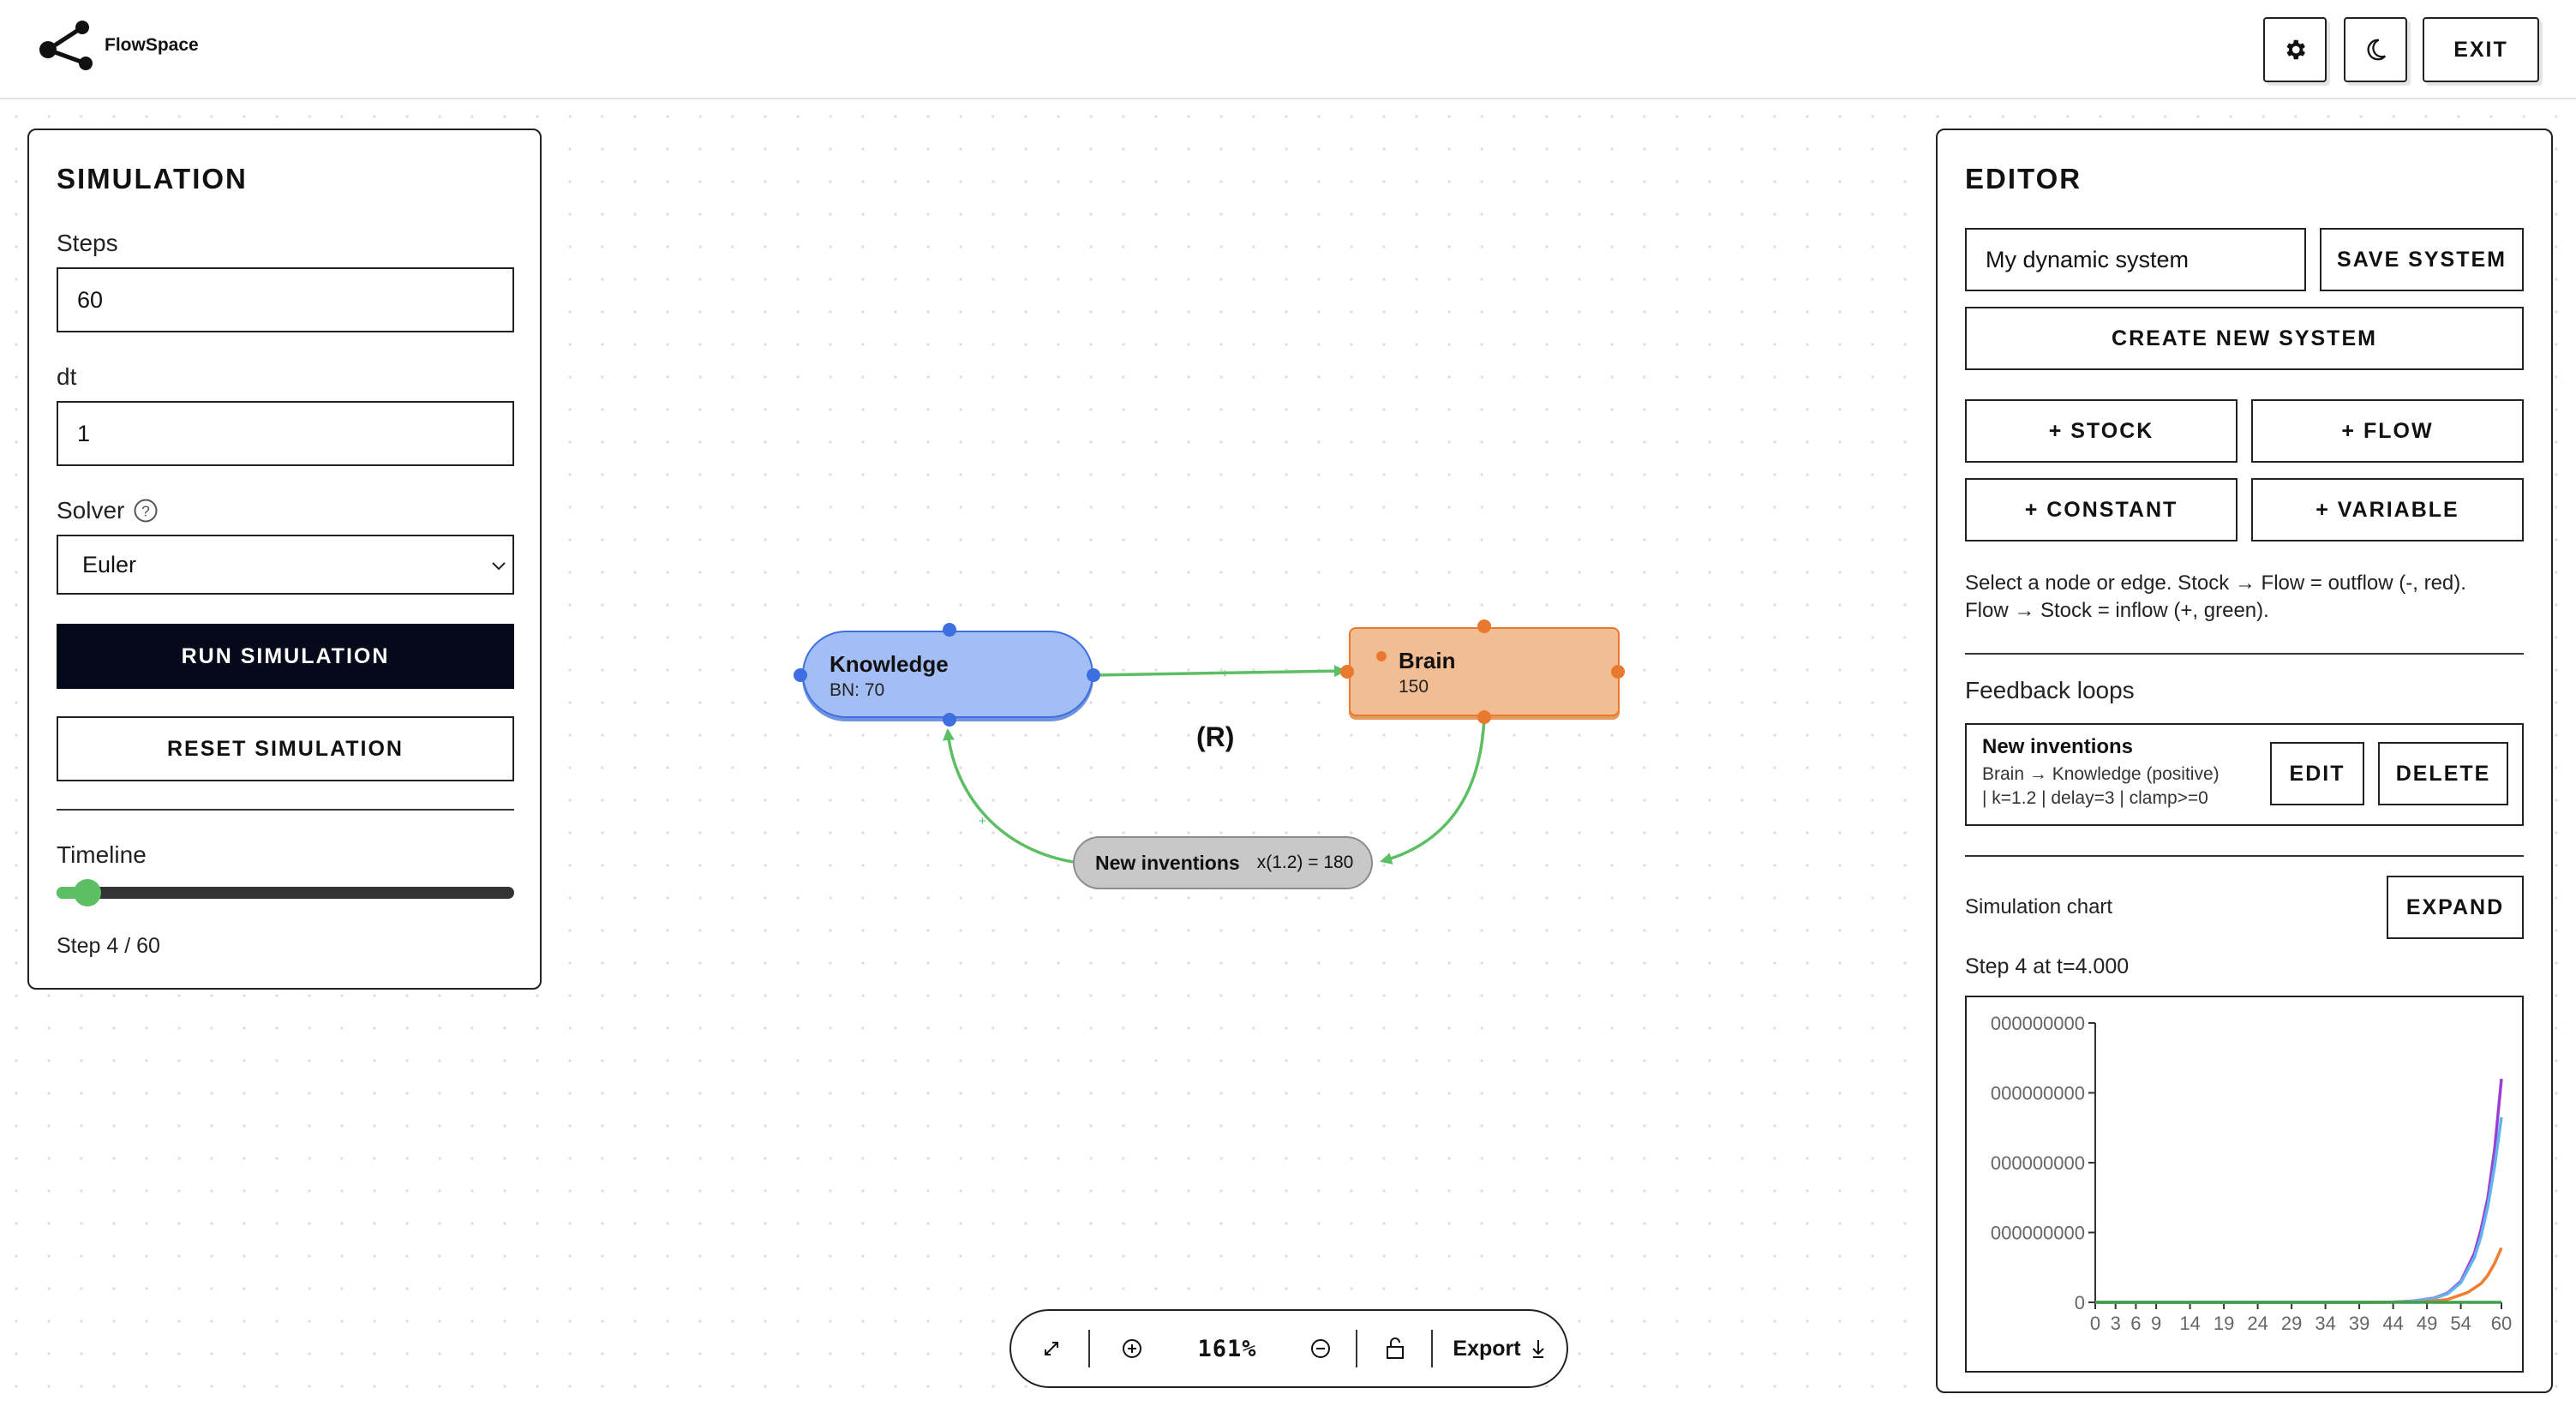 Image resolution: width=2576 pixels, height=1412 pixels. I want to click on lock-button, so click(1395, 1348).